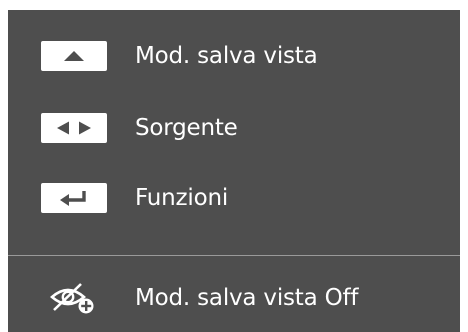  I want to click on enter-return-icon, so click(73, 198).